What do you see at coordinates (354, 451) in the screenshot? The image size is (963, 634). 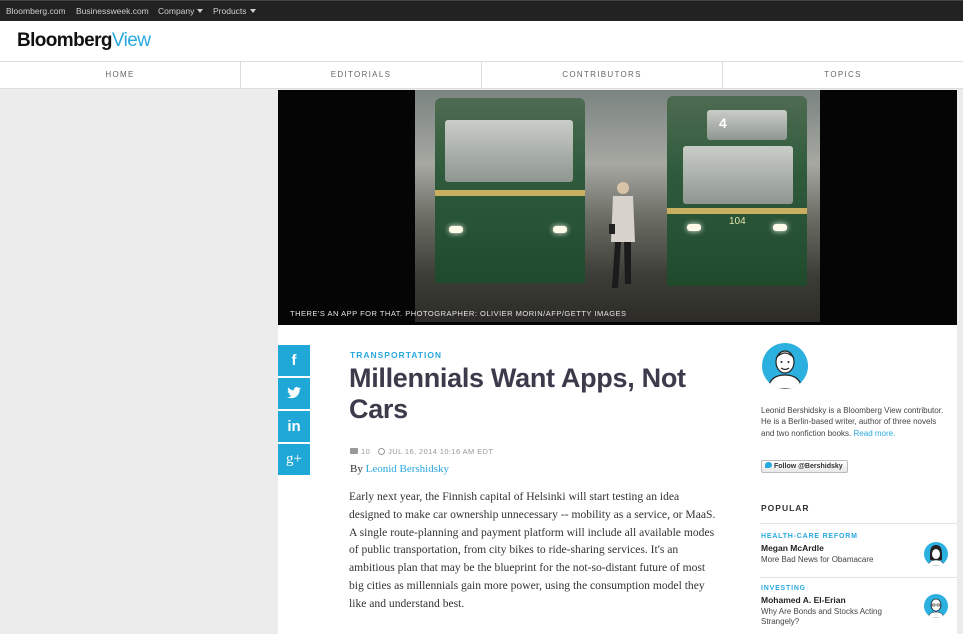 I see `comment-icon` at bounding box center [354, 451].